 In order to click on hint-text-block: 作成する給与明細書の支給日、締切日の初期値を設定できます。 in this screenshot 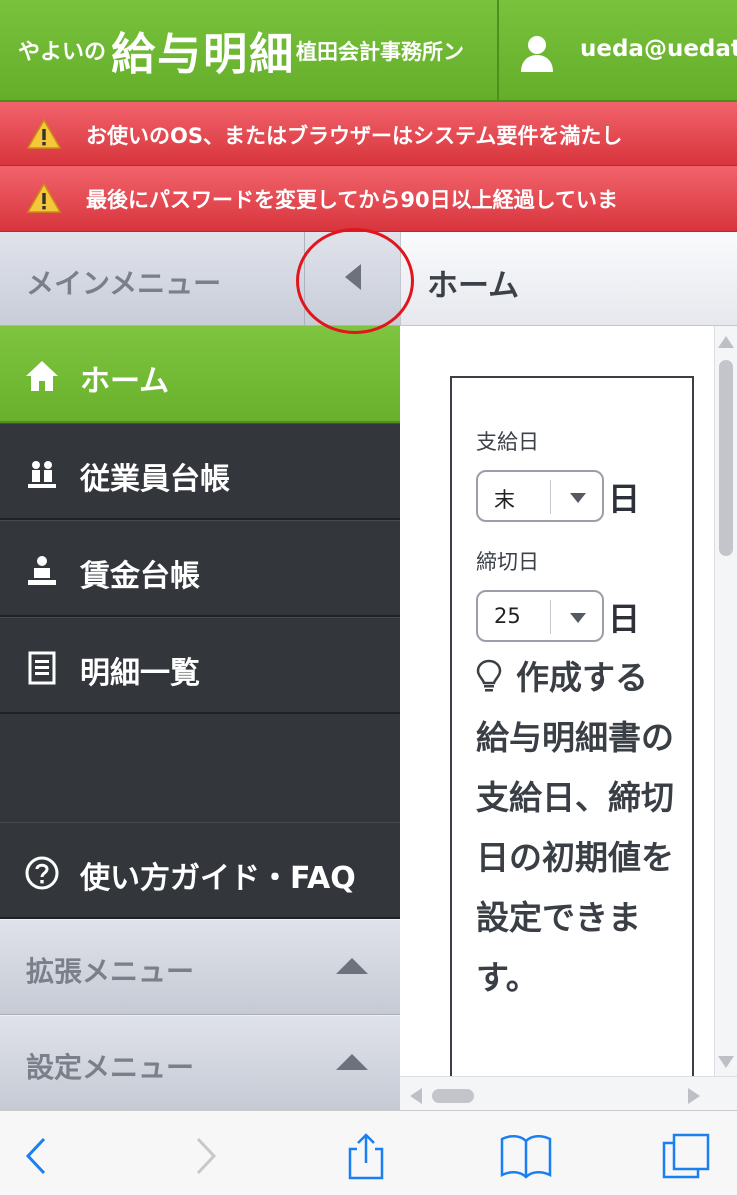, I will do `click(576, 828)`.